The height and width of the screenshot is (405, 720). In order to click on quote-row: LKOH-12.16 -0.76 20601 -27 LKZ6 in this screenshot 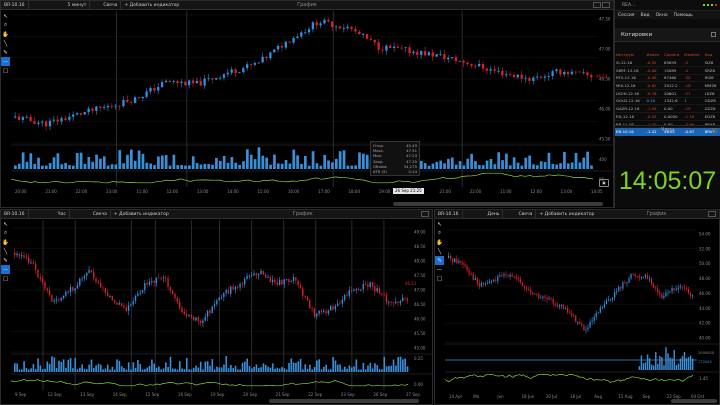, I will do `click(667, 93)`.